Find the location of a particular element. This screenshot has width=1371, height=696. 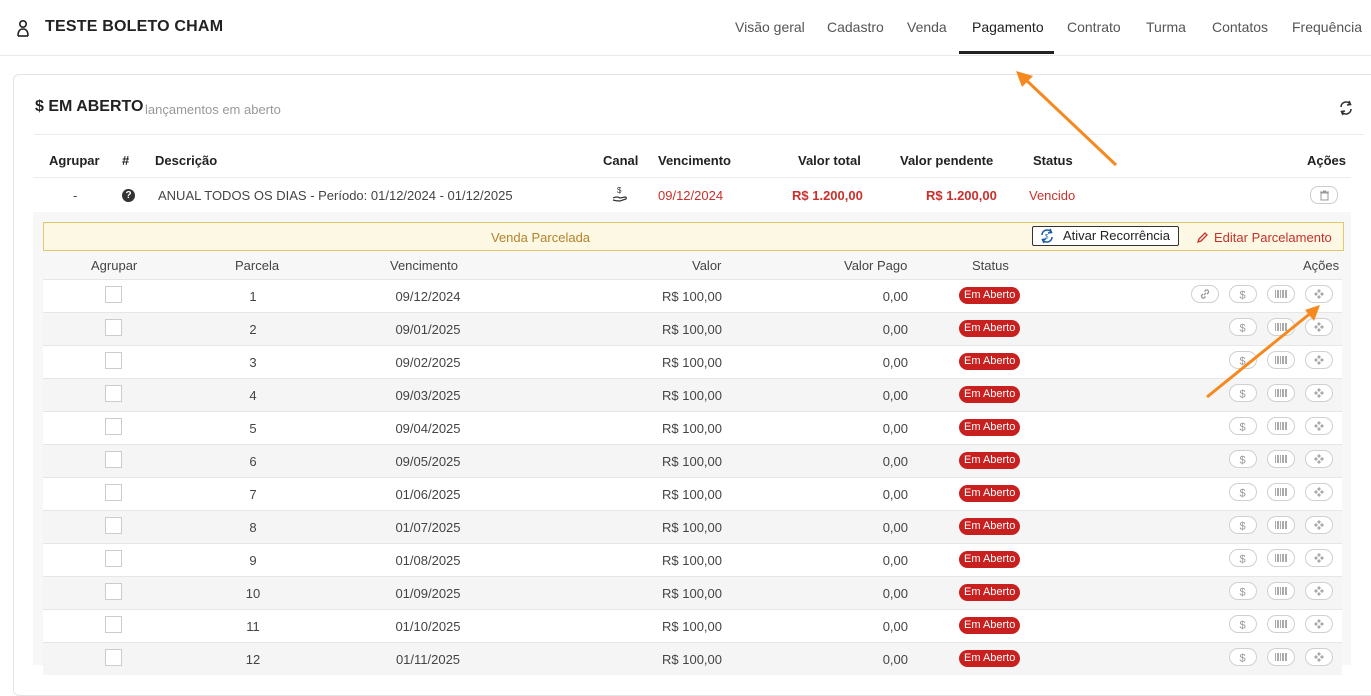

recurrence-label: Ativar Recorrência is located at coordinates (1116, 235).